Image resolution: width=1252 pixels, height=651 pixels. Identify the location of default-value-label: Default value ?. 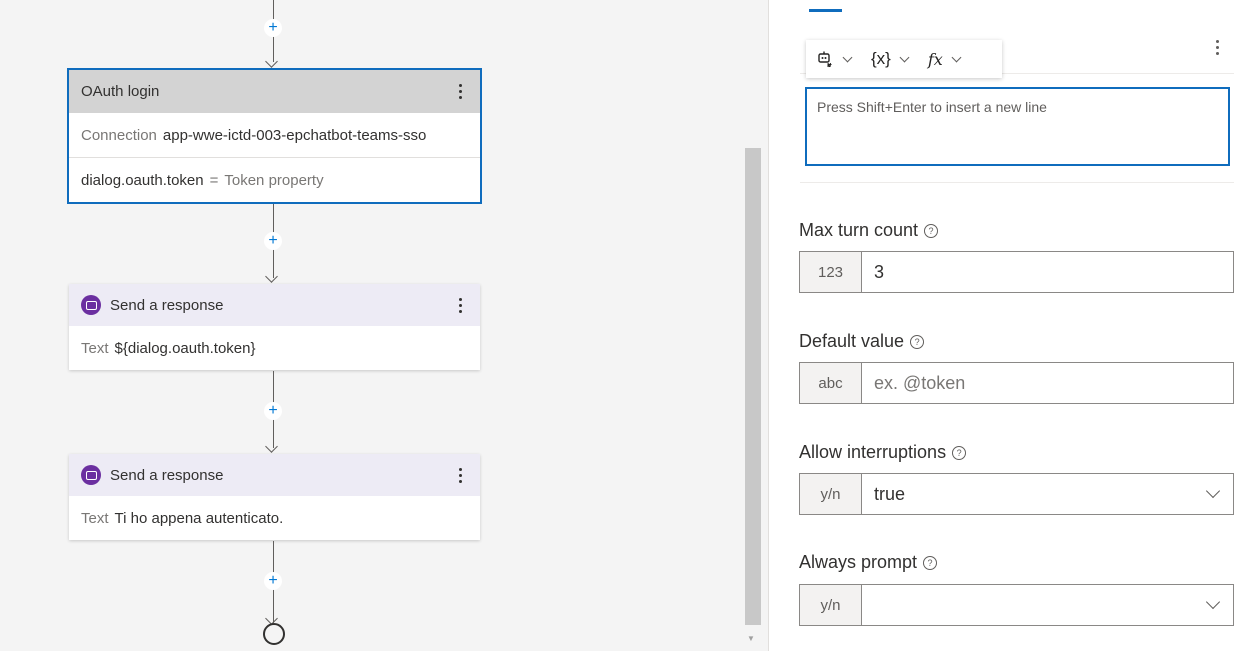
(862, 341).